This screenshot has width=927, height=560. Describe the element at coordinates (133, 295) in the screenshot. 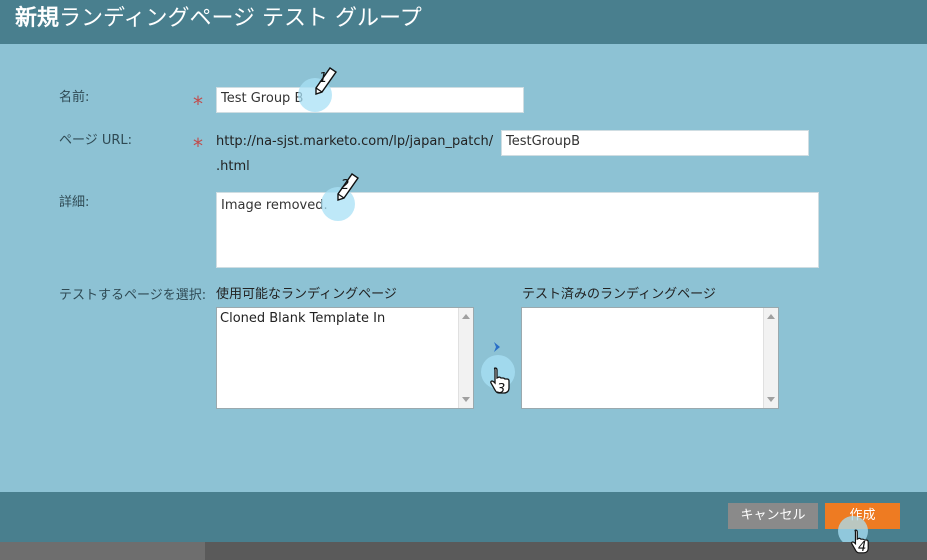

I see `select-pages-label: テストするページを選択:` at that location.